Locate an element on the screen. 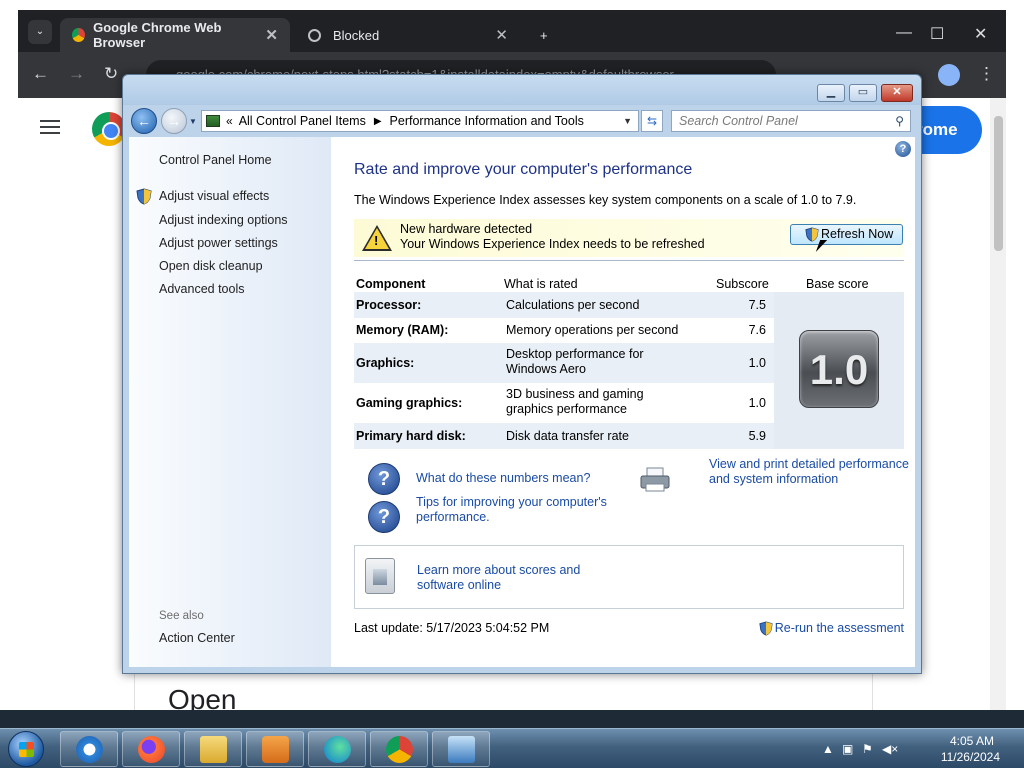 This screenshot has height=768, width=1024. subscore-cell: 7.5 is located at coordinates (757, 305).